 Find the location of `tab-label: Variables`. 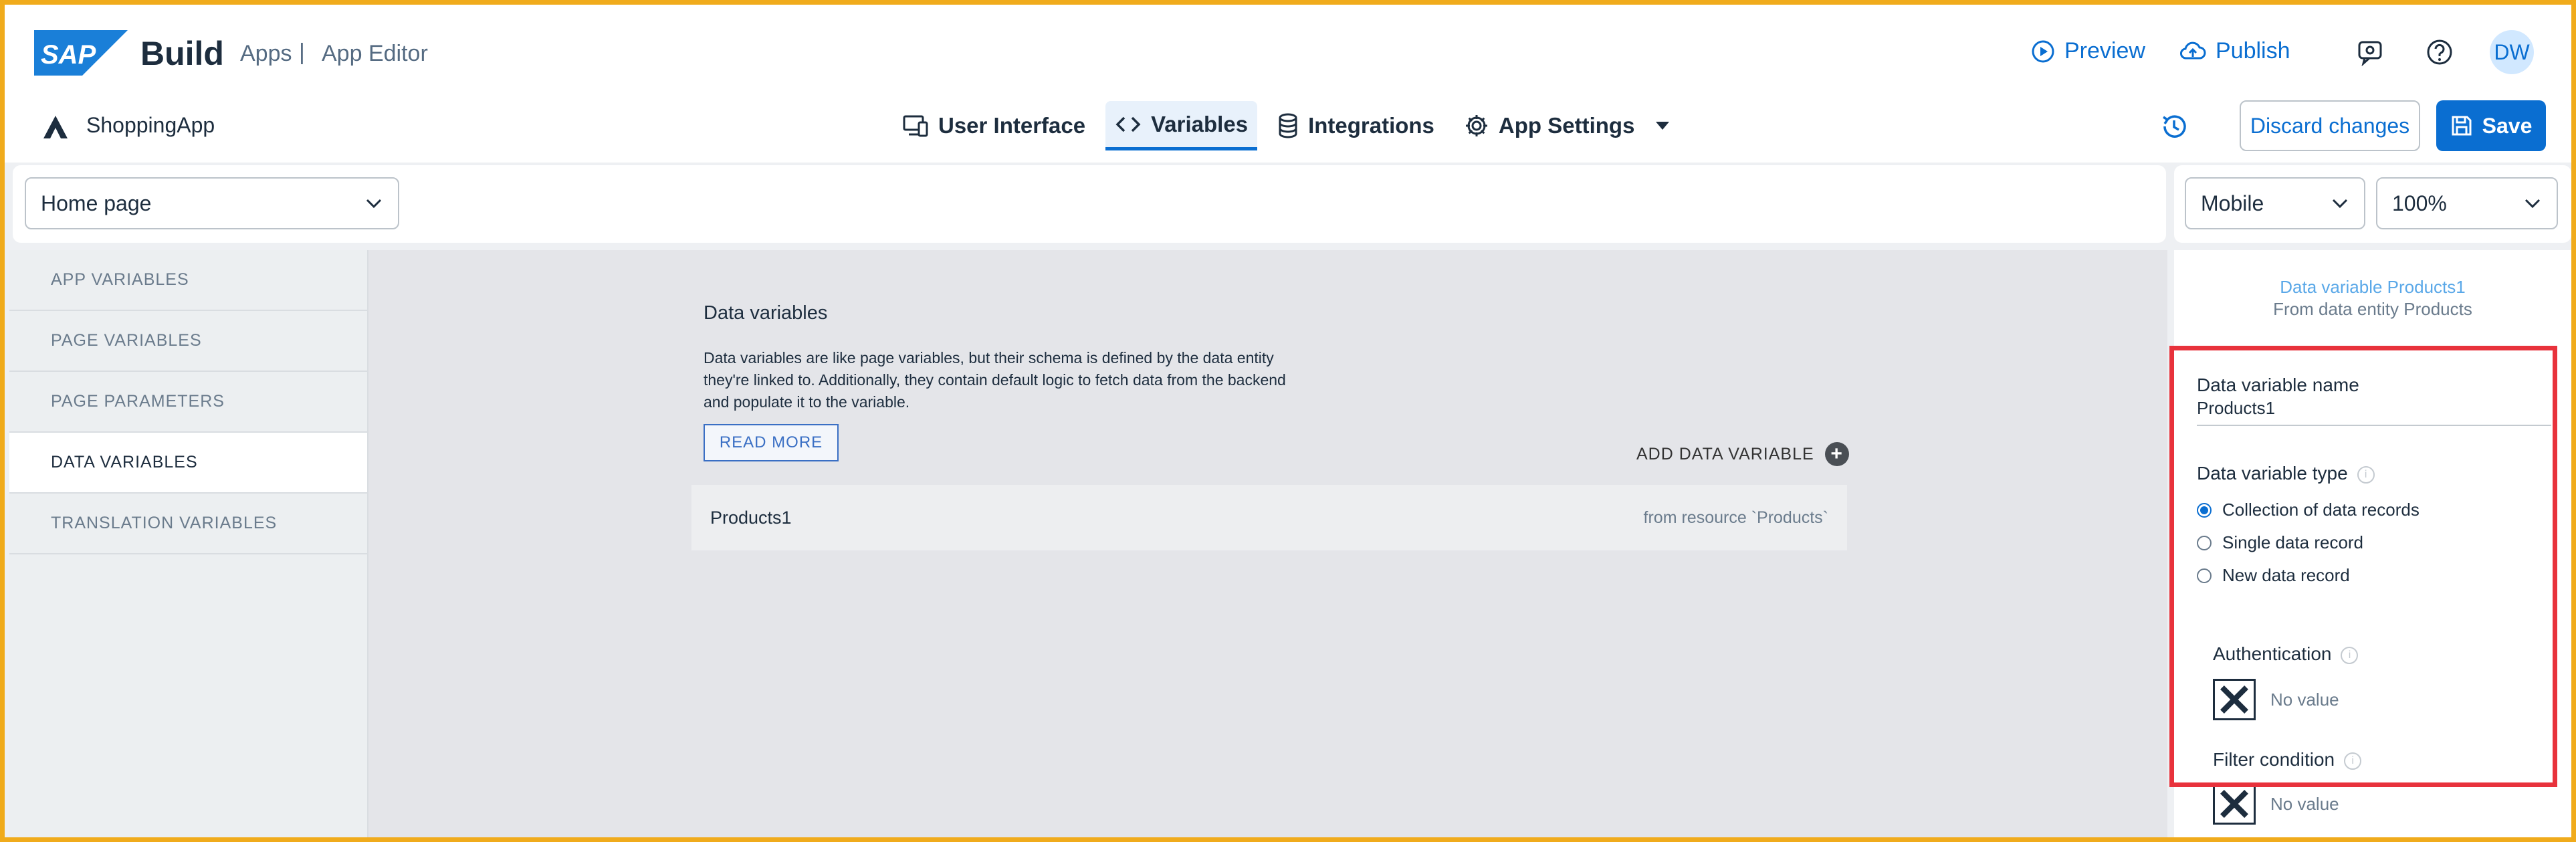

tab-label: Variables is located at coordinates (1200, 123).